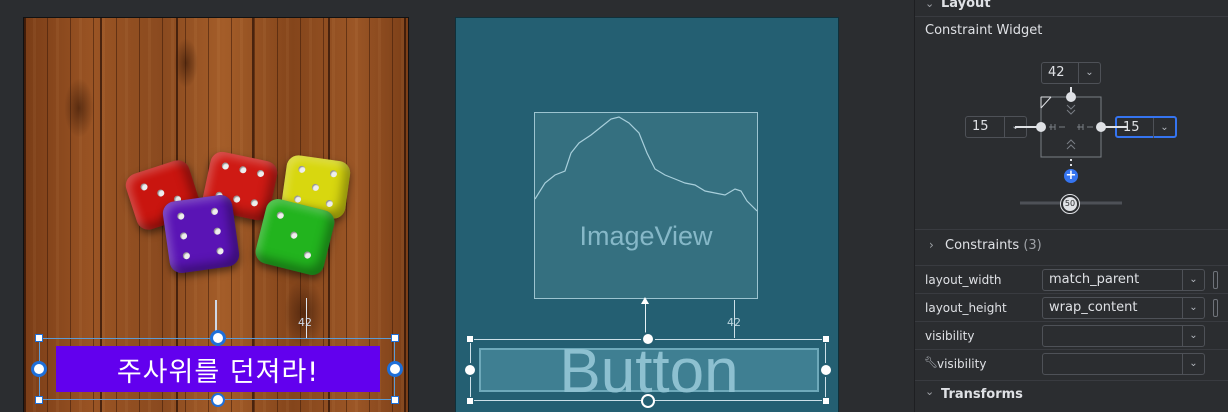 This screenshot has width=1228, height=412. Describe the element at coordinates (1123, 336) in the screenshot. I see `visibility-combo: ⌄` at that location.